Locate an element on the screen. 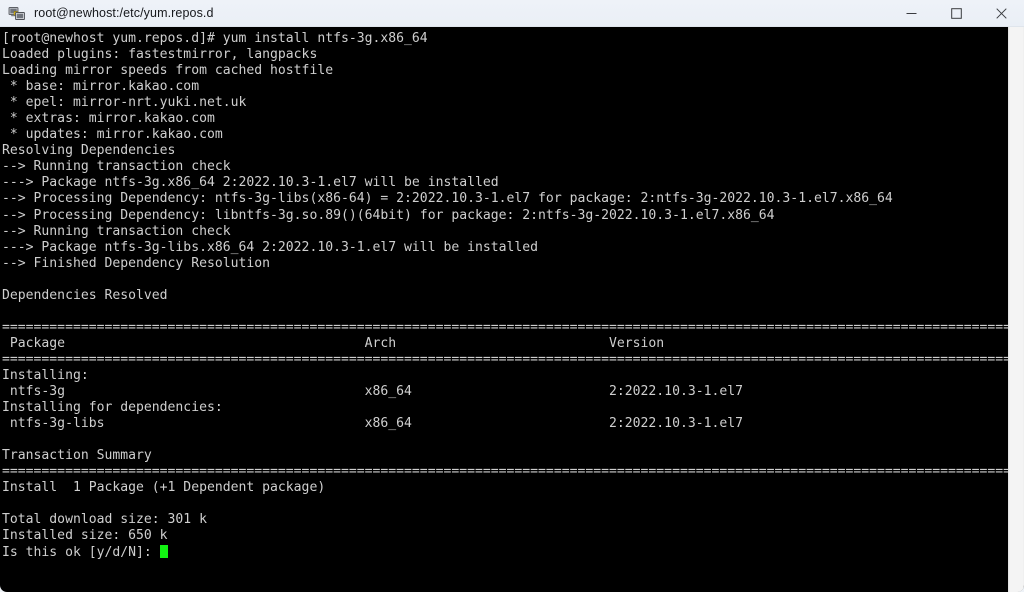 The height and width of the screenshot is (592, 1024). vertical-scrollbar is located at coordinates (1016, 309).